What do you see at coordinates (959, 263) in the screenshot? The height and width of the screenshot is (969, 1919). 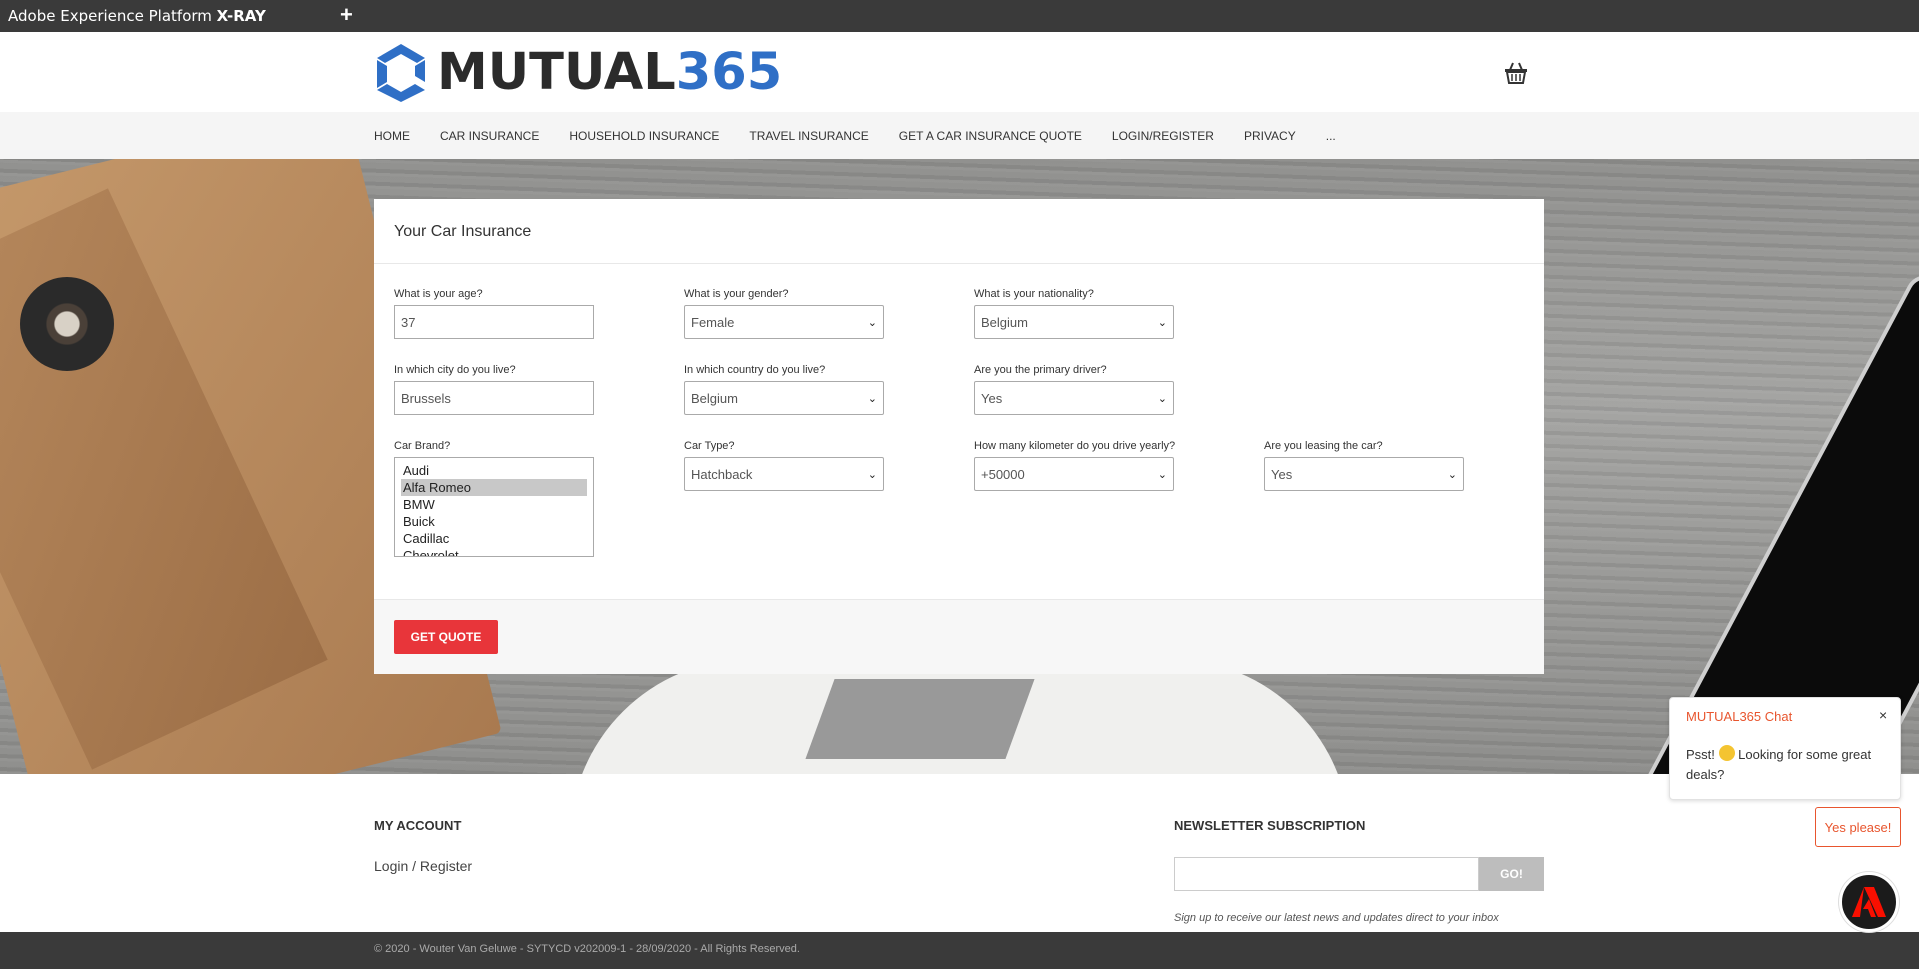 I see `form-divider` at bounding box center [959, 263].